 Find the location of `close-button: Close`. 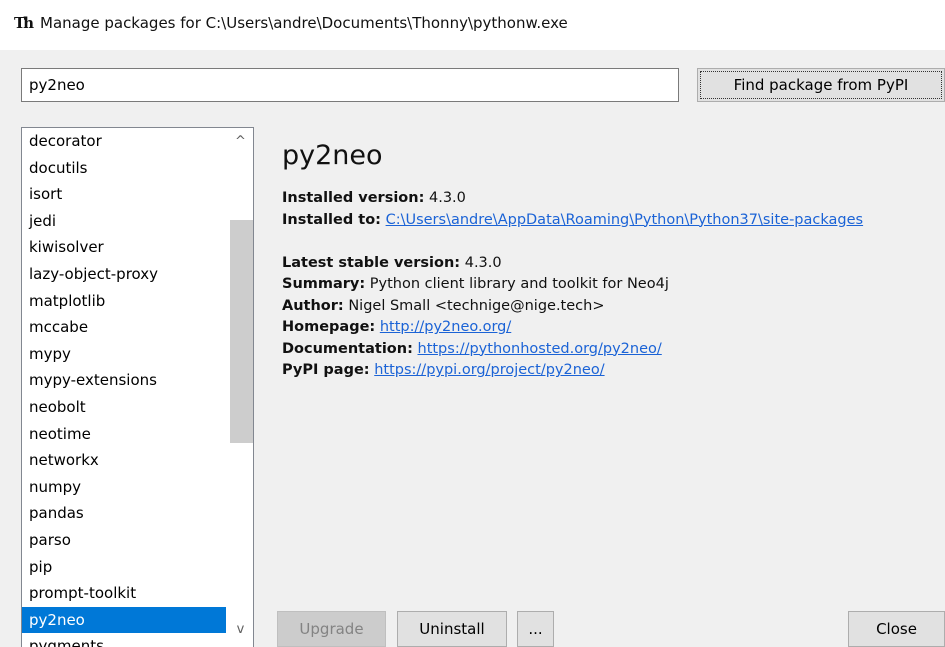

close-button: Close is located at coordinates (896, 629).